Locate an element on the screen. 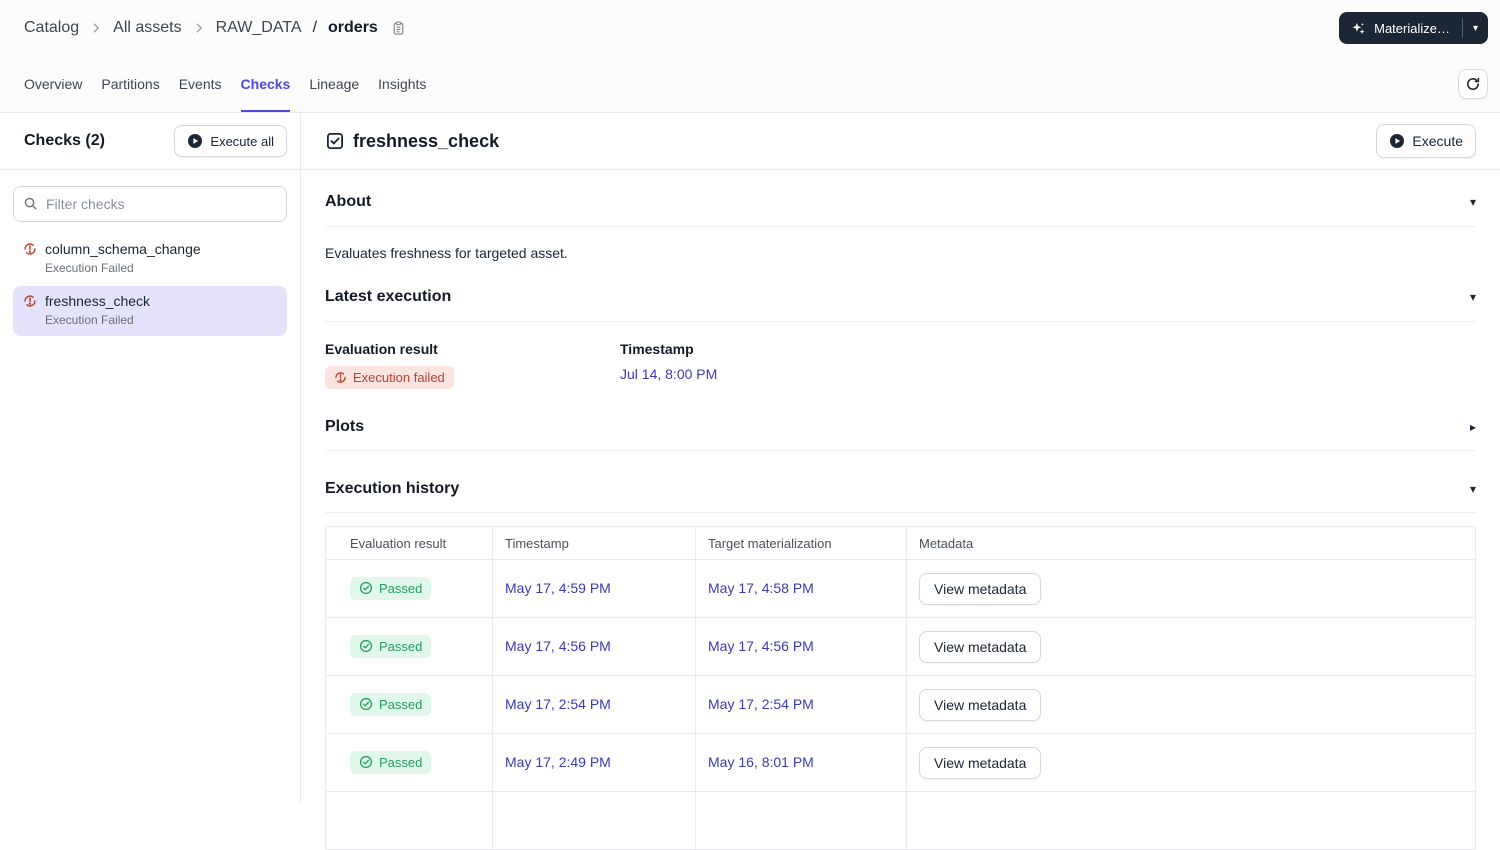  tab-events: Events is located at coordinates (200, 84).